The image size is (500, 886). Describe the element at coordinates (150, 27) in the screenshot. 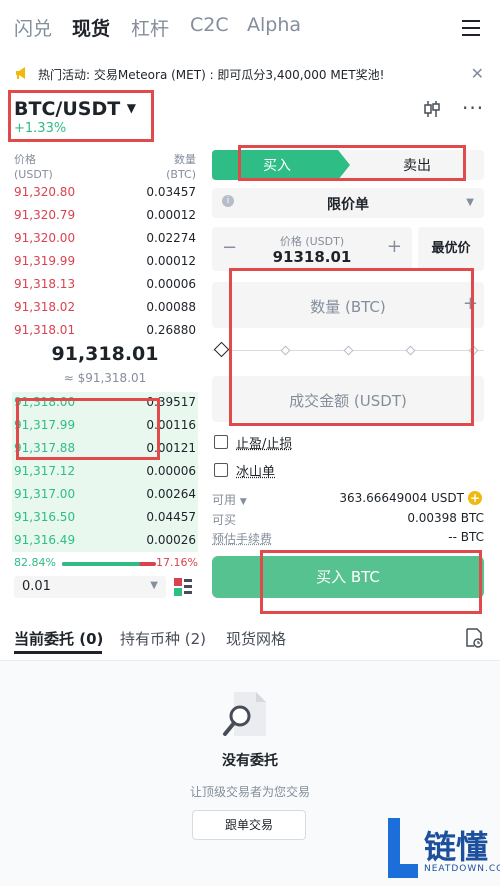

I see `tab-margin: 杠杆` at that location.